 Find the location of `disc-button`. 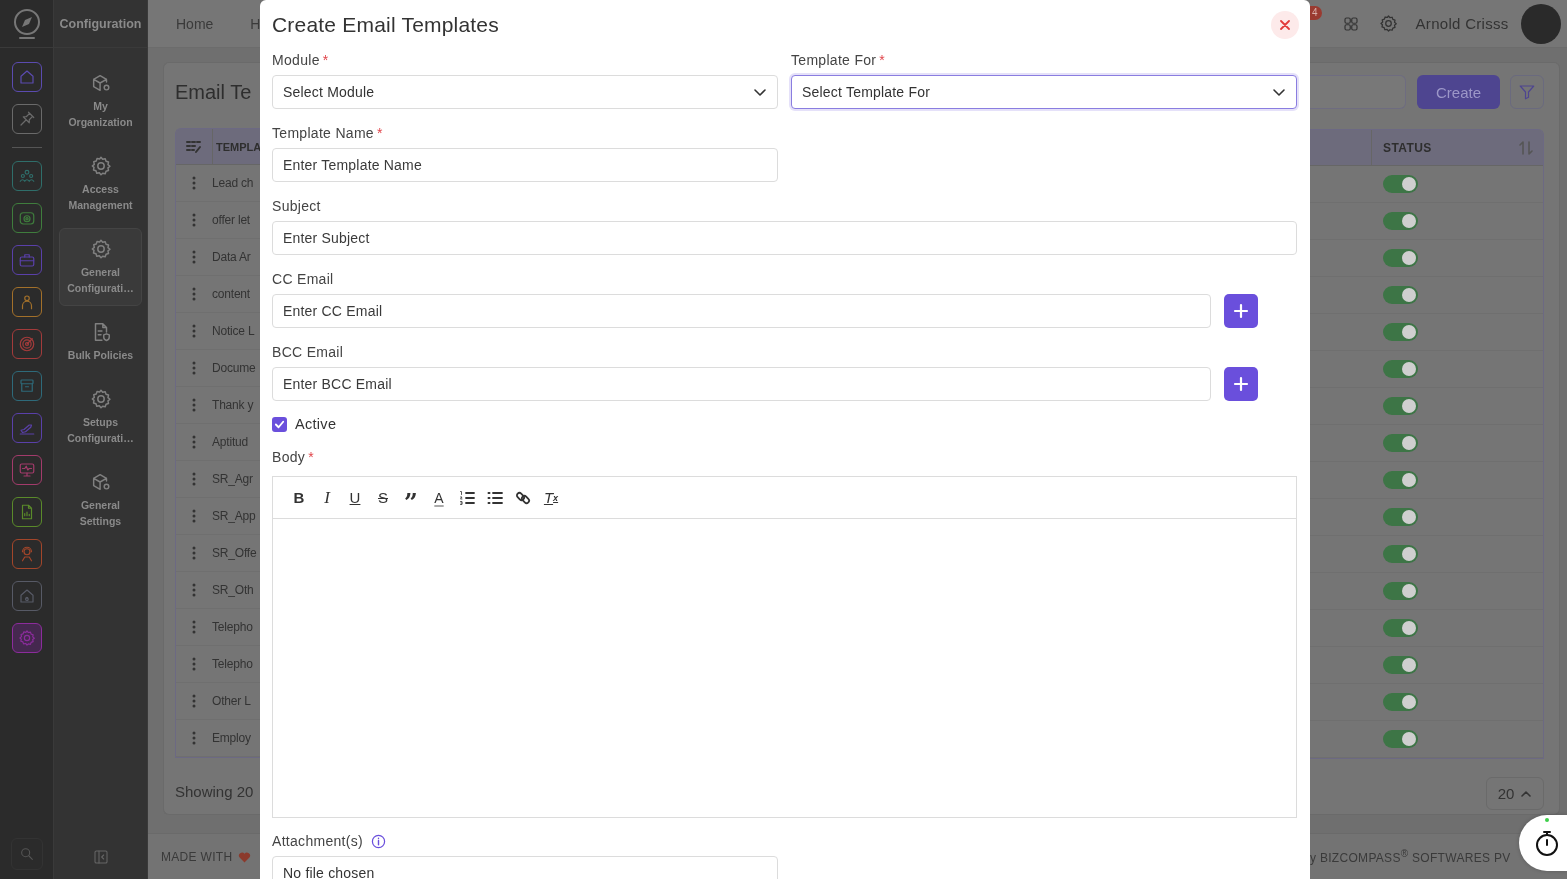

disc-button is located at coordinates (26, 218).